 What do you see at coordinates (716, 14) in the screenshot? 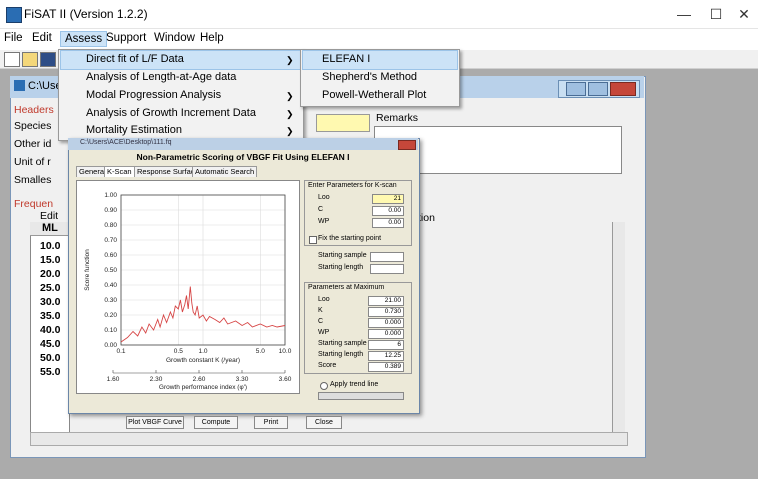
I see `maximize-button: ☐` at bounding box center [716, 14].